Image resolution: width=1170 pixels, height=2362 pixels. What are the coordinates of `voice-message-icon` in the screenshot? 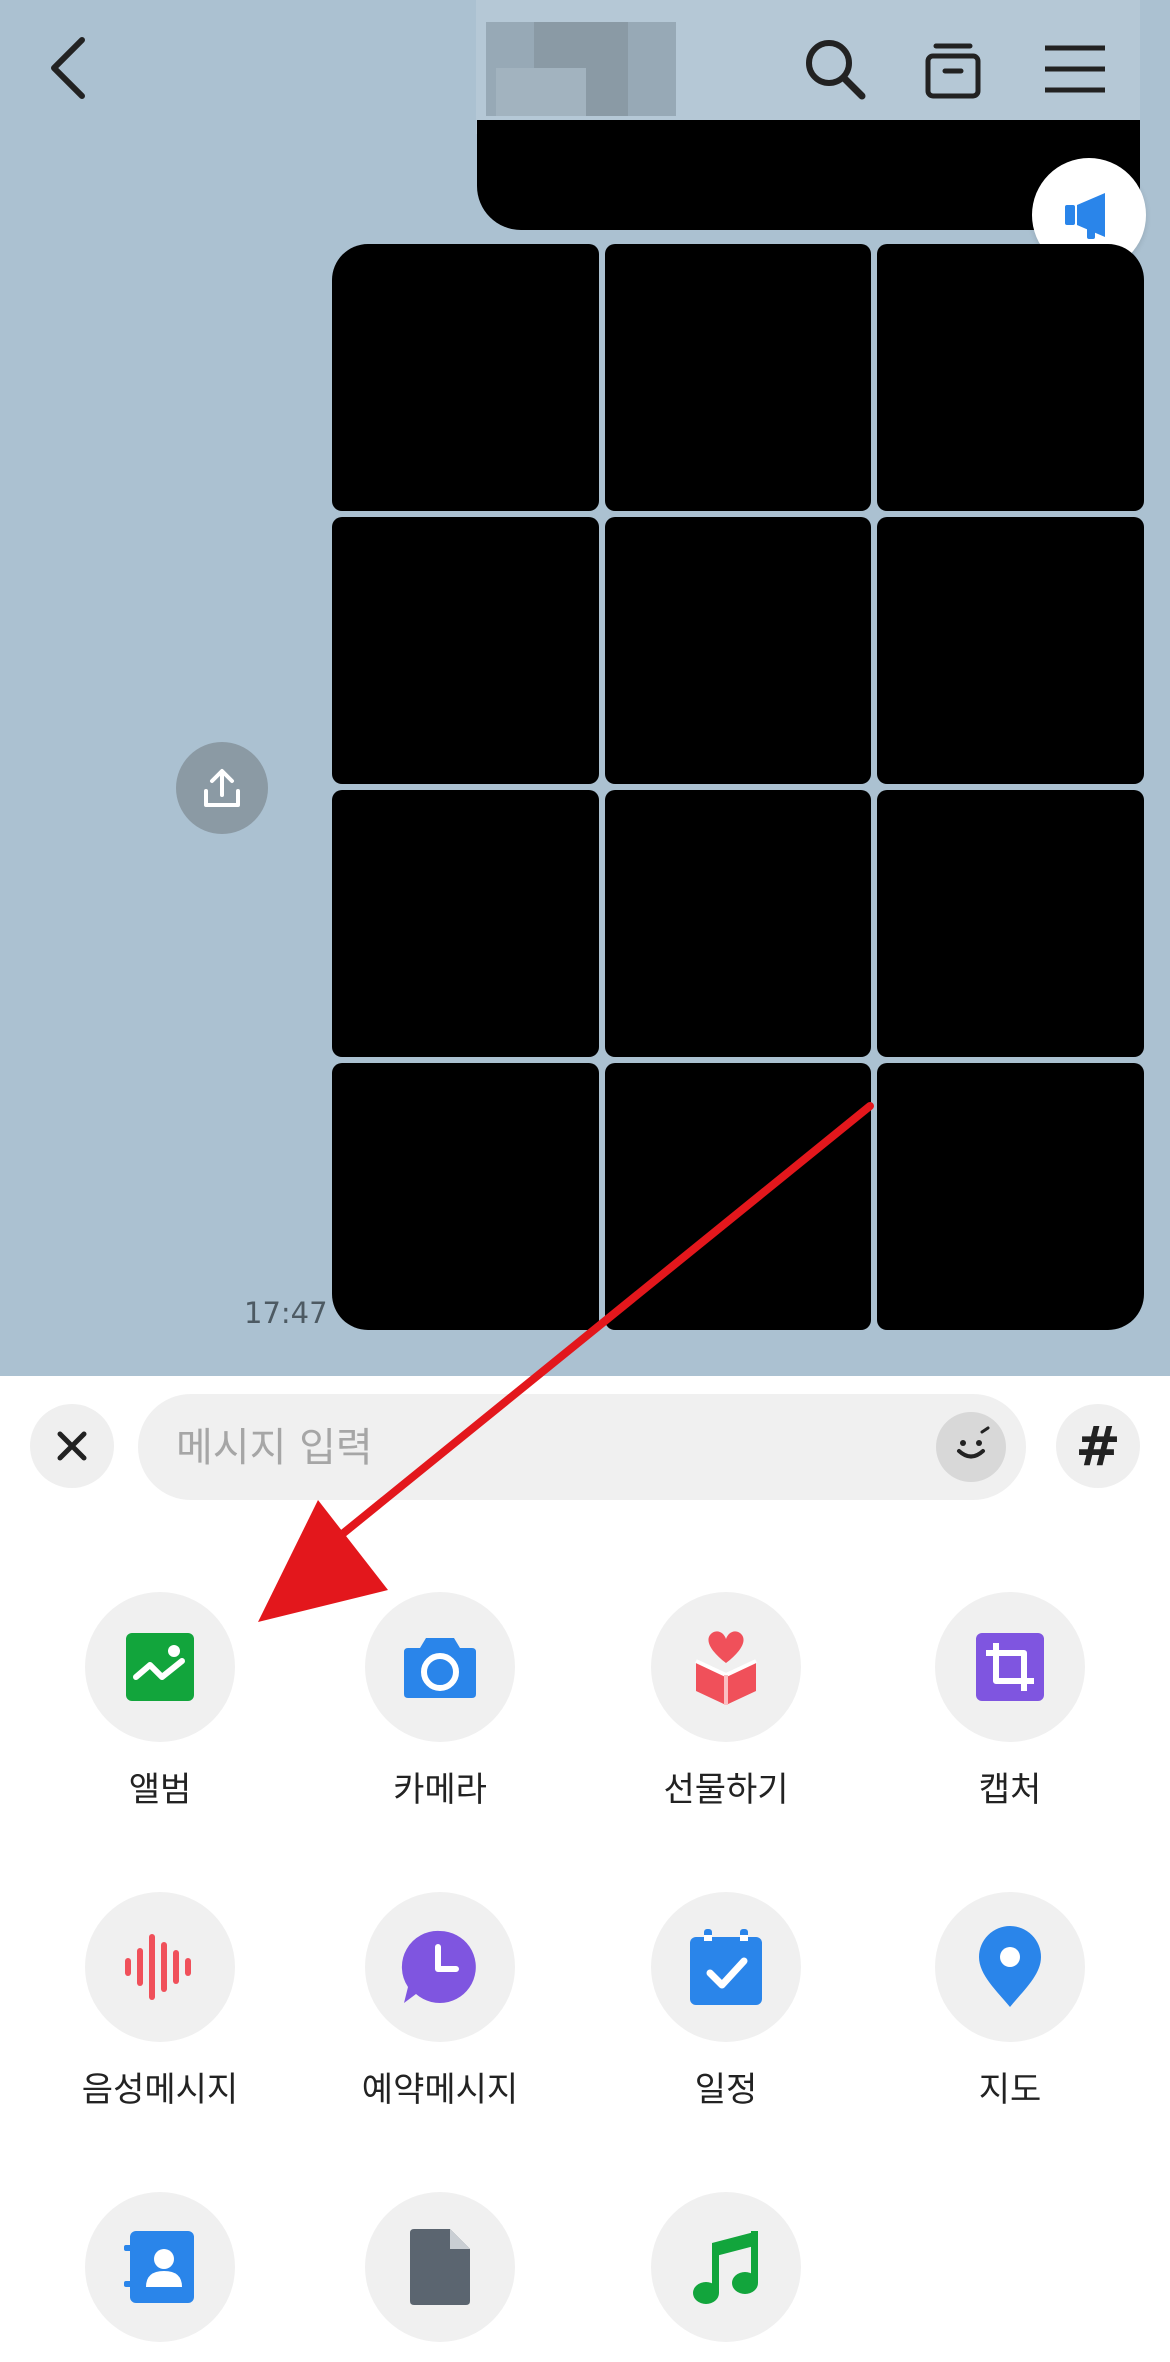 It's located at (158, 1967).